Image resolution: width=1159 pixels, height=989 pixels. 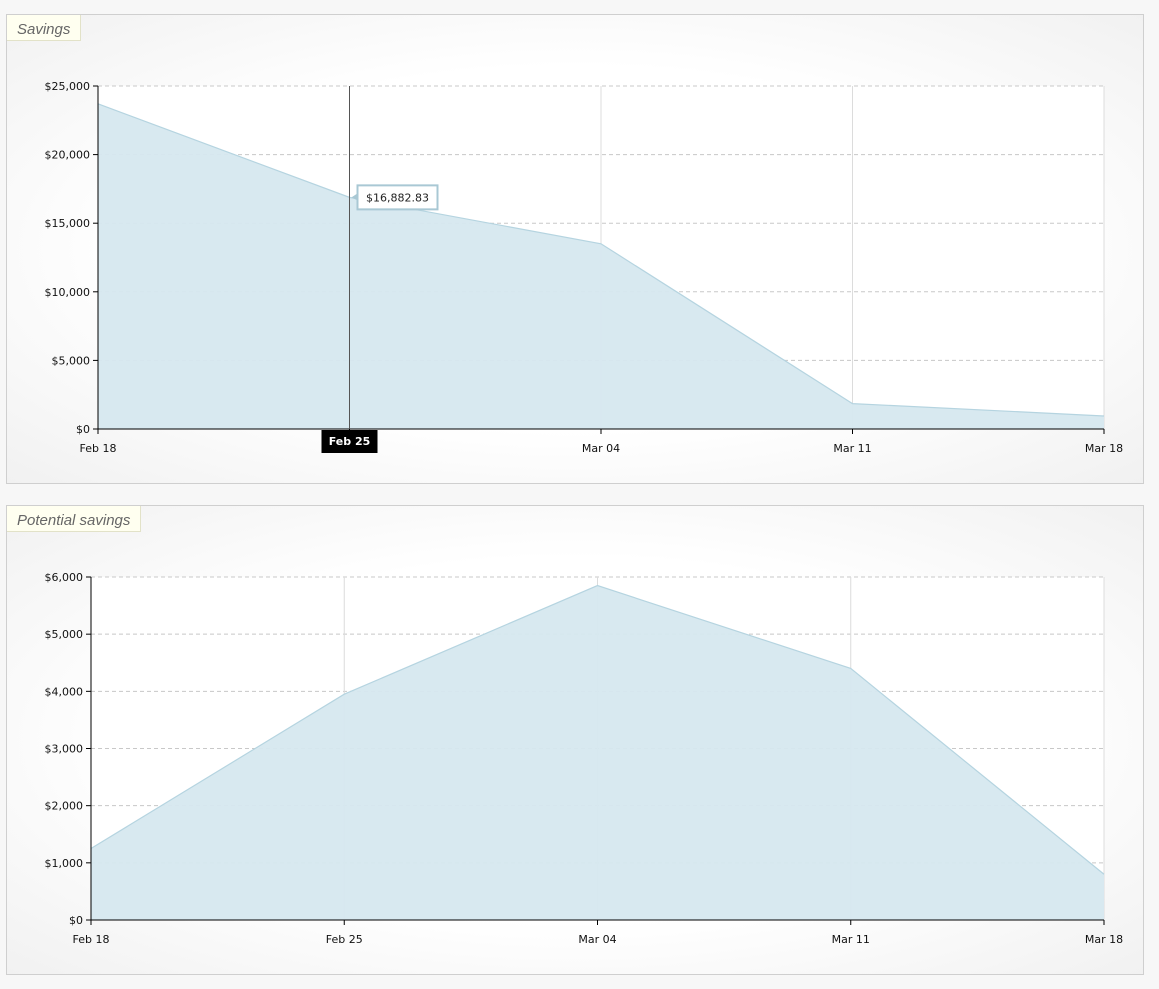 What do you see at coordinates (74, 519) in the screenshot?
I see `potential-savings-panel-title: Potential savings` at bounding box center [74, 519].